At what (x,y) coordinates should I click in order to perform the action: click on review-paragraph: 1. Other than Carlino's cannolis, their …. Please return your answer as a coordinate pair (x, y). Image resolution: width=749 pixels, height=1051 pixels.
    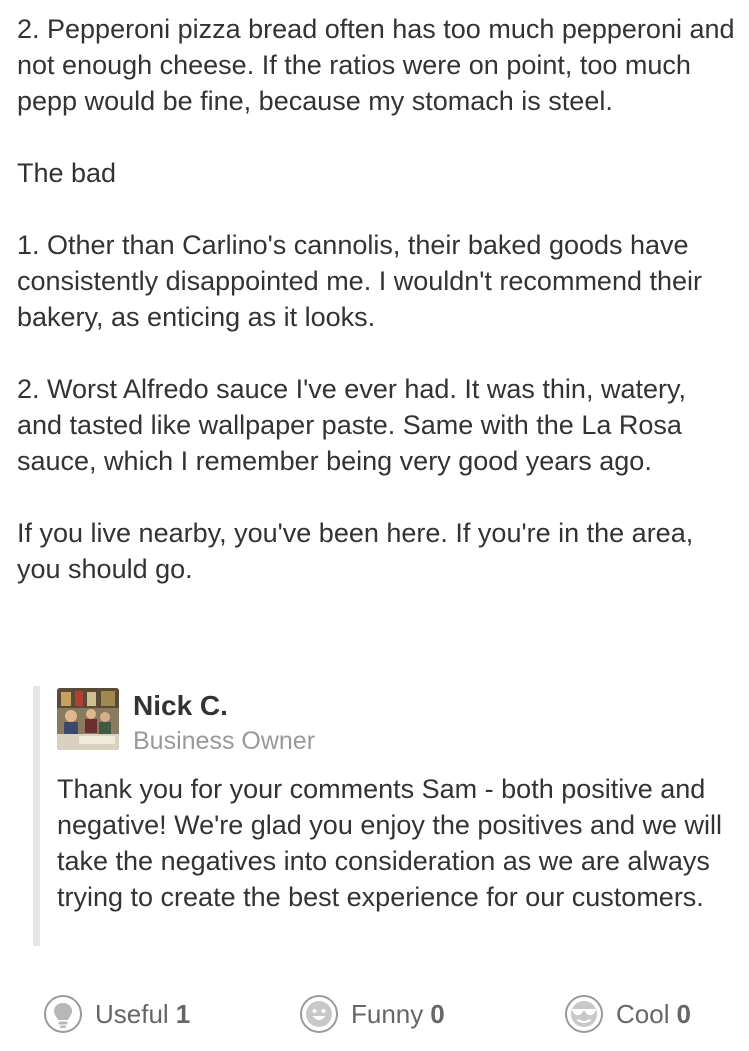
    Looking at the image, I should click on (360, 281).